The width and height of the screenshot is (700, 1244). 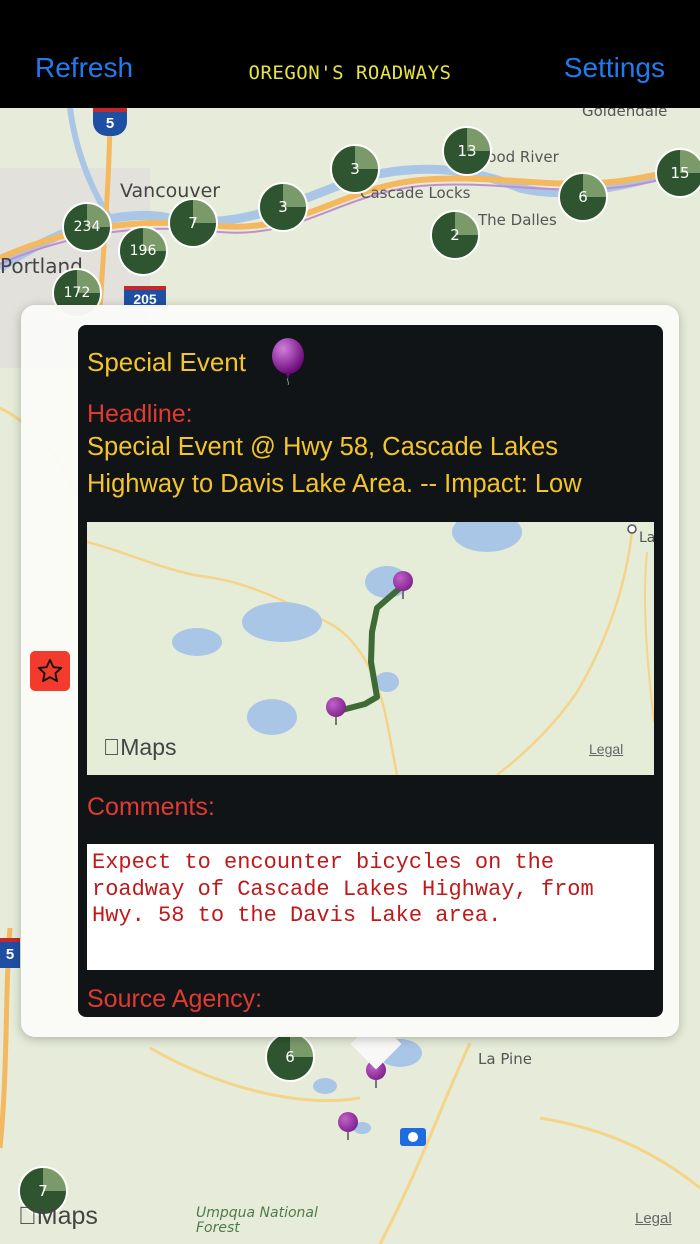 What do you see at coordinates (455, 235) in the screenshot?
I see `incident-cluster: 2` at bounding box center [455, 235].